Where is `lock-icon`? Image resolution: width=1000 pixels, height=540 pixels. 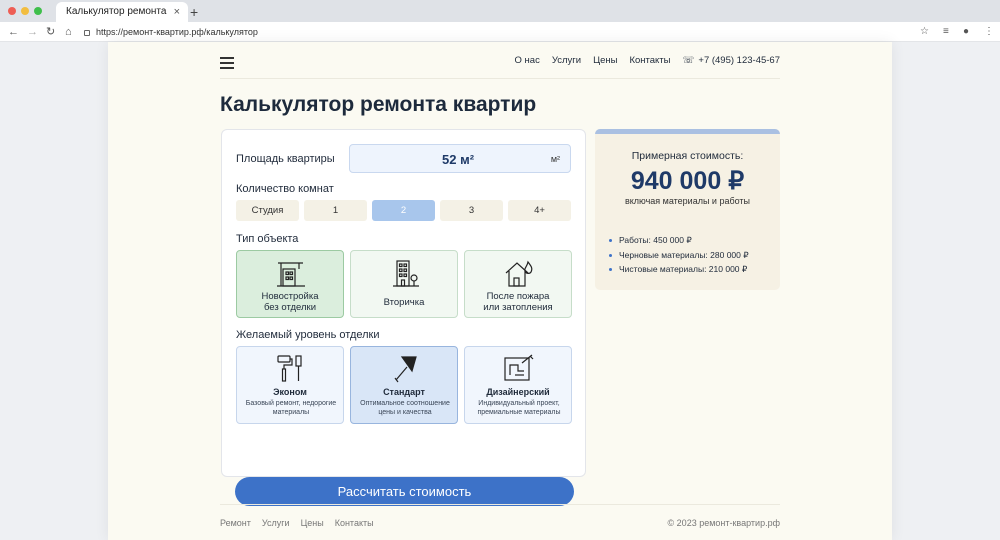 lock-icon is located at coordinates (87, 32).